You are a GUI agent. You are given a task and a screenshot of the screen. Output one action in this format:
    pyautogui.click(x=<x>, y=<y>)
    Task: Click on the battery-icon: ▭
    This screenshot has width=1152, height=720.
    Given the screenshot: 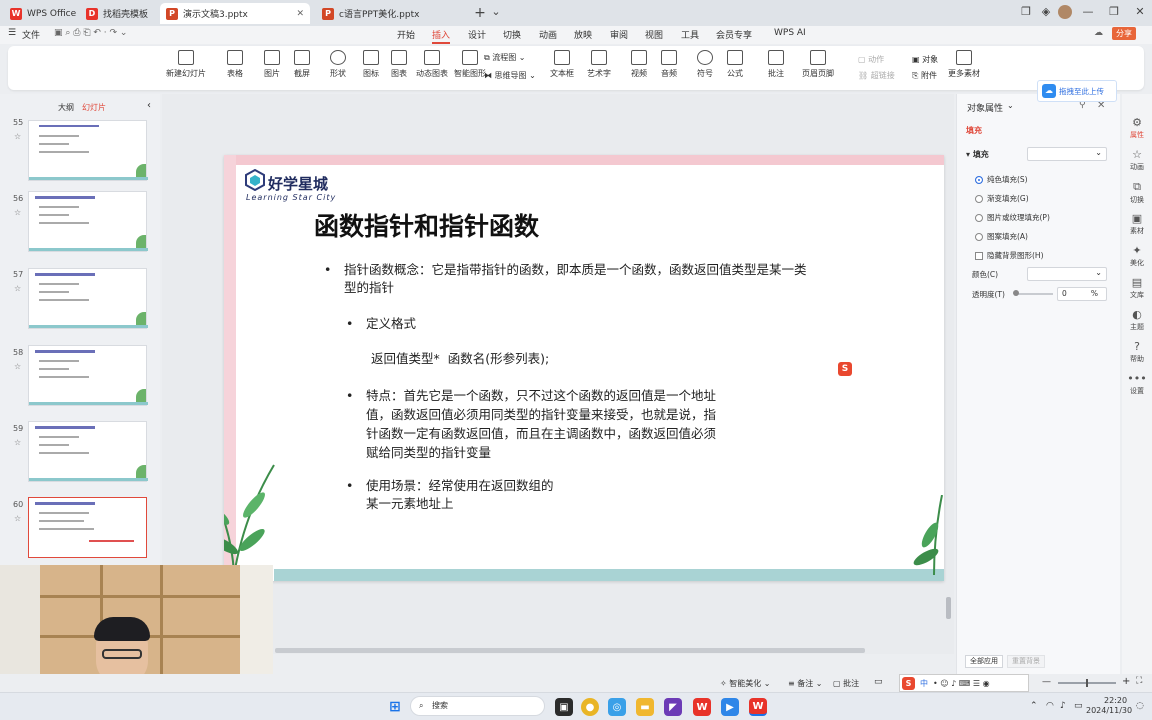 What is the action you would take?
    pyautogui.click(x=1078, y=706)
    